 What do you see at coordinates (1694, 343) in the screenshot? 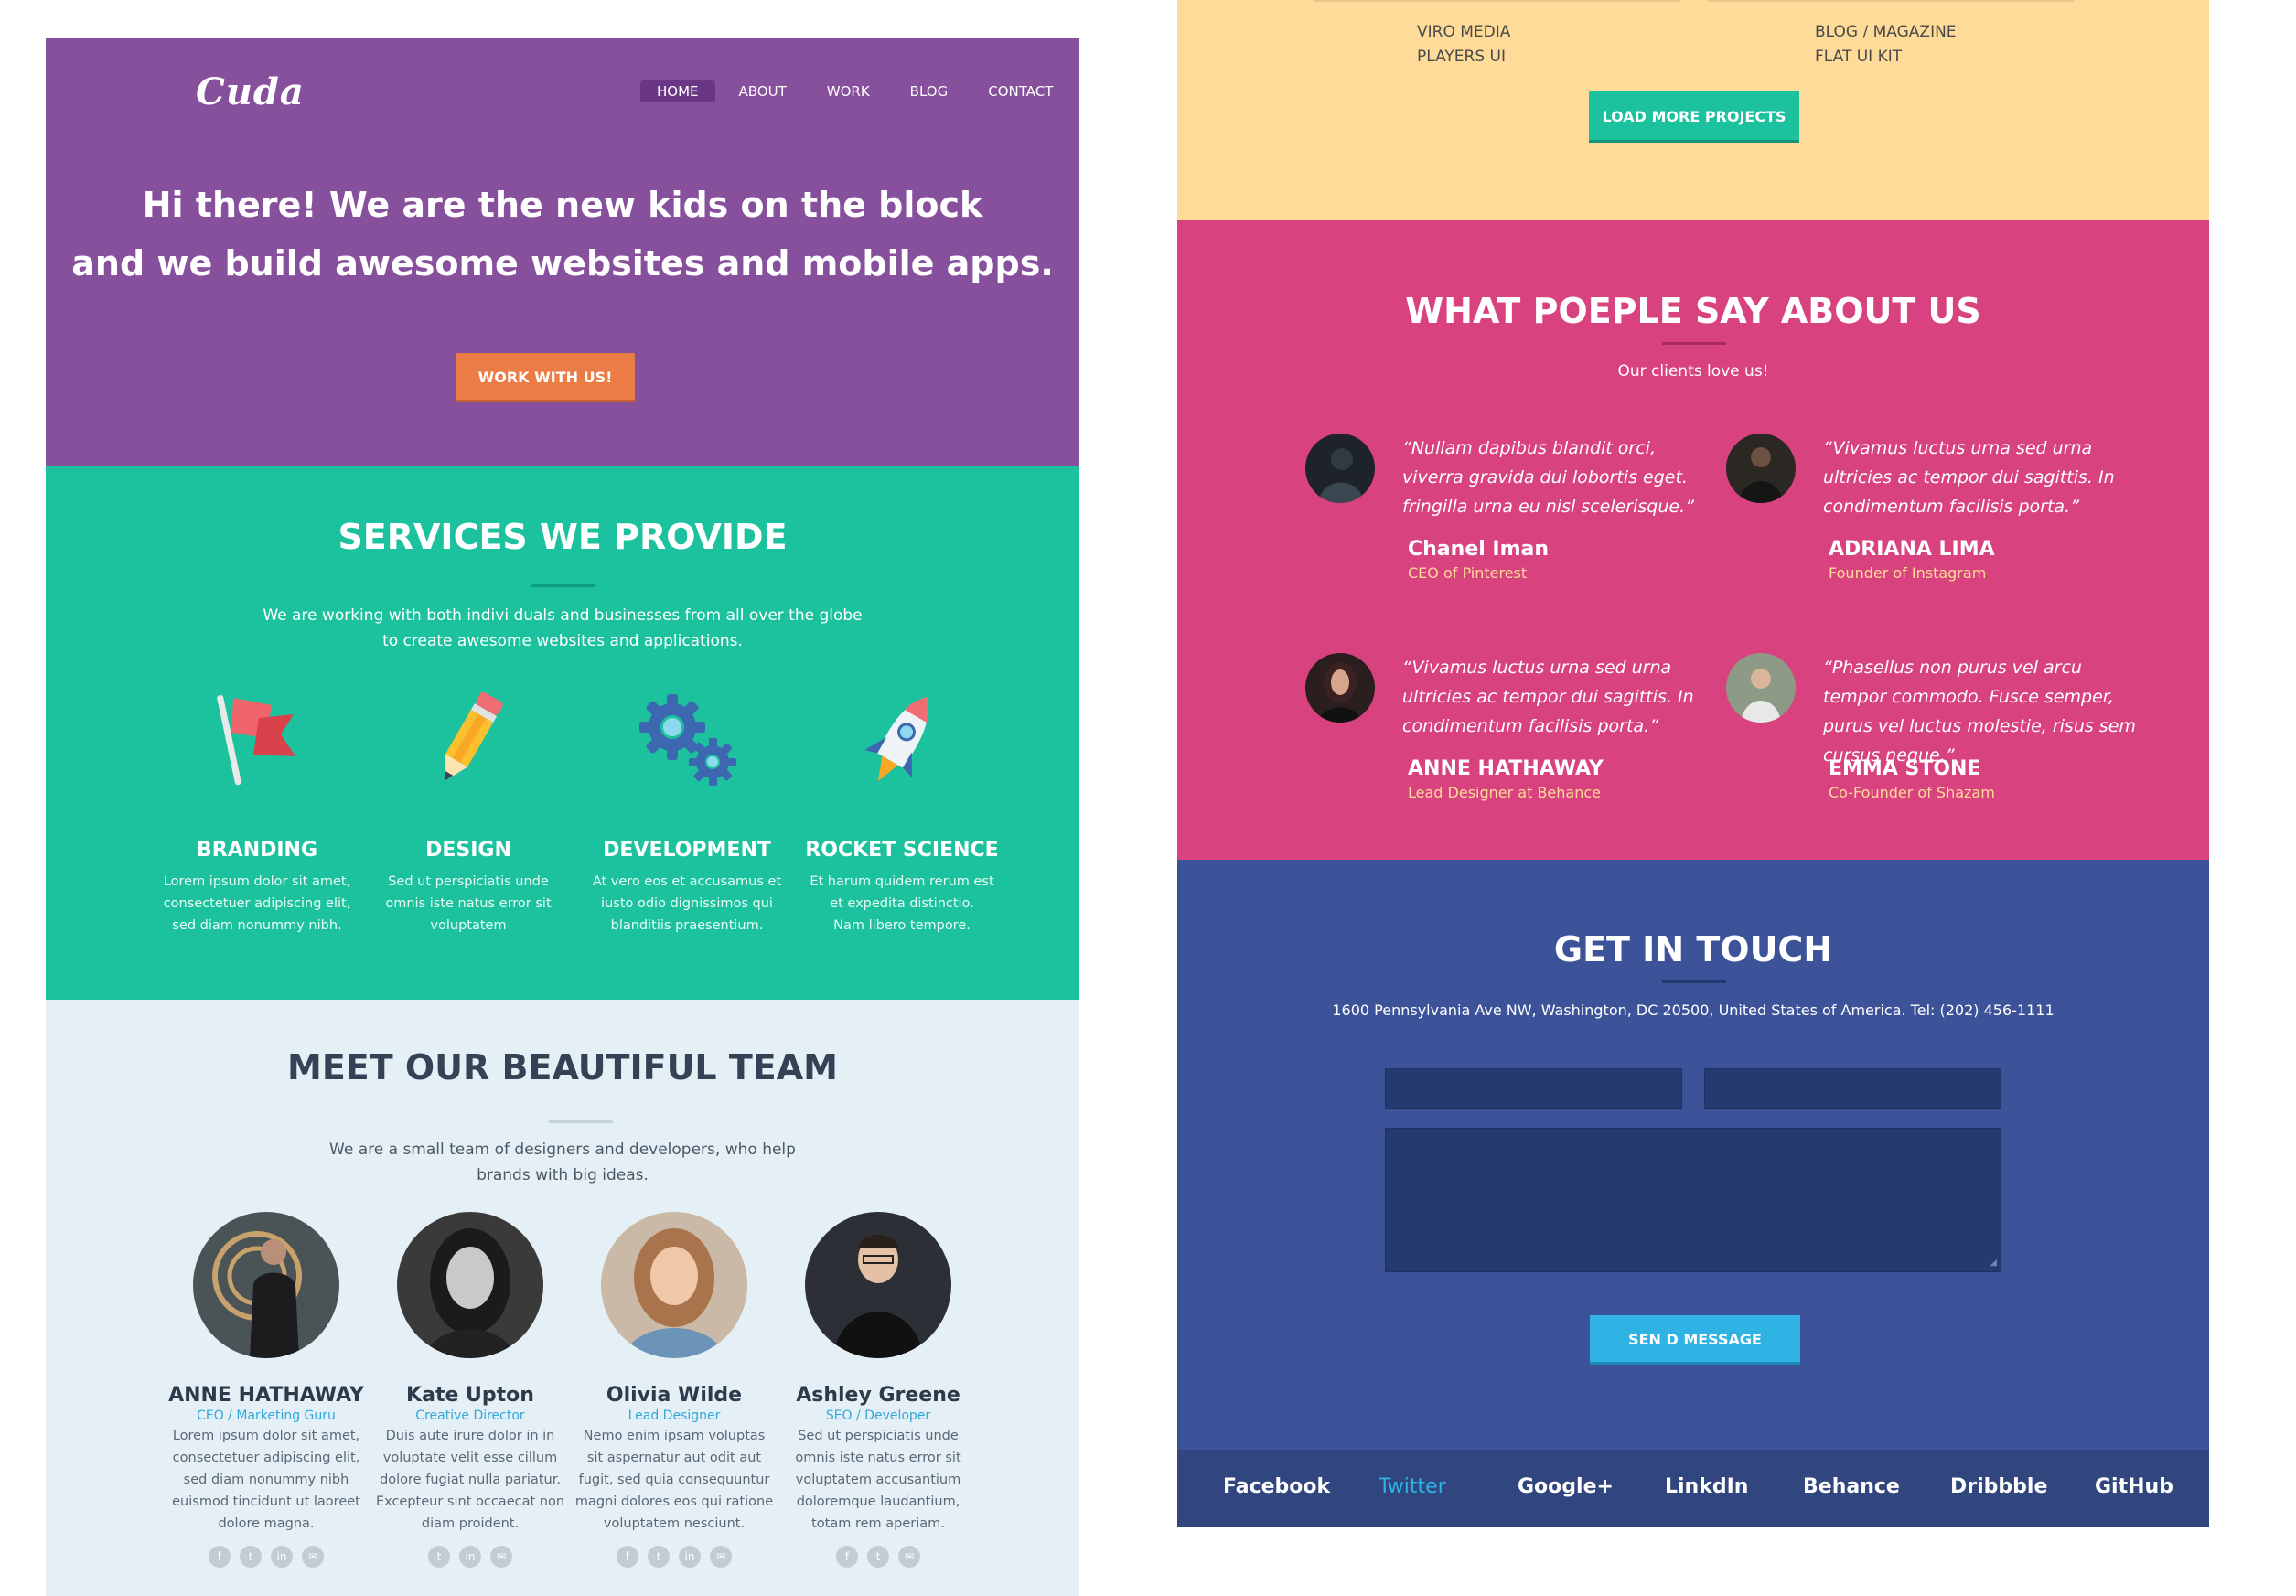
I see `testimonials-divider` at bounding box center [1694, 343].